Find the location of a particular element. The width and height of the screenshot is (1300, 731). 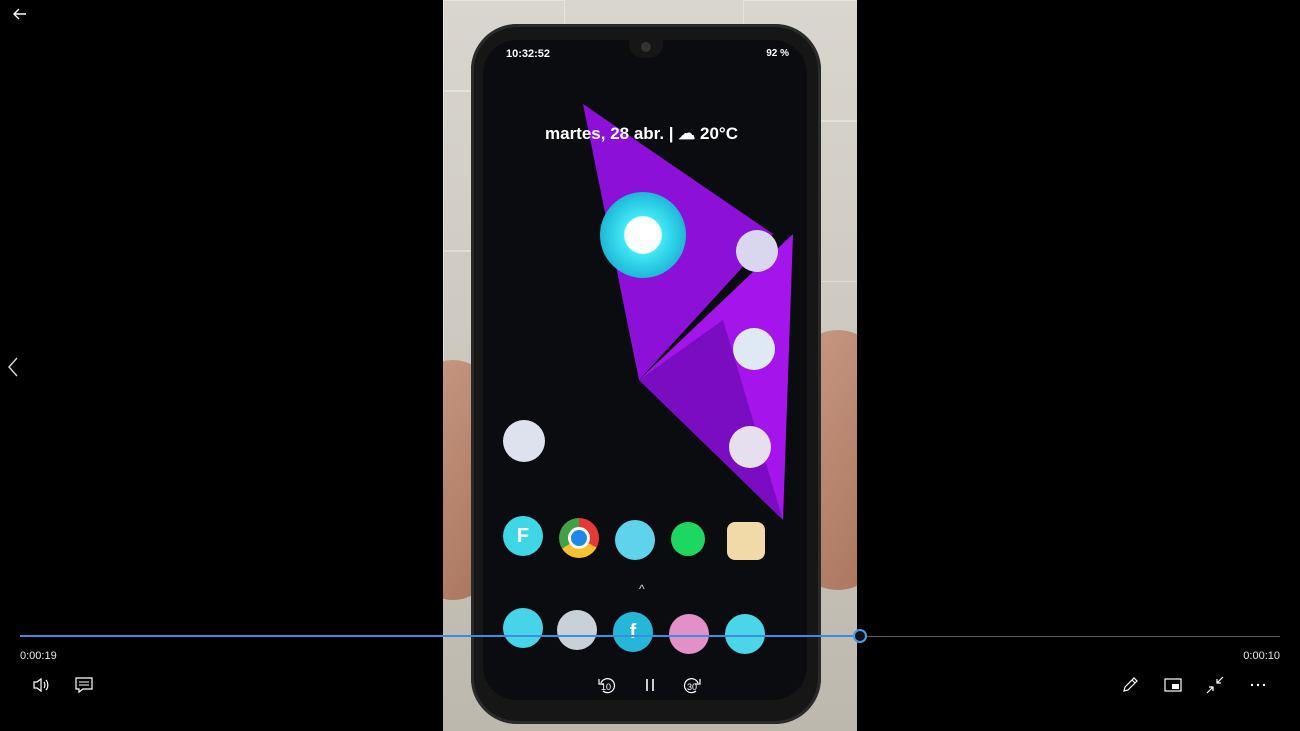

camera-app-icon is located at coordinates (577, 630).